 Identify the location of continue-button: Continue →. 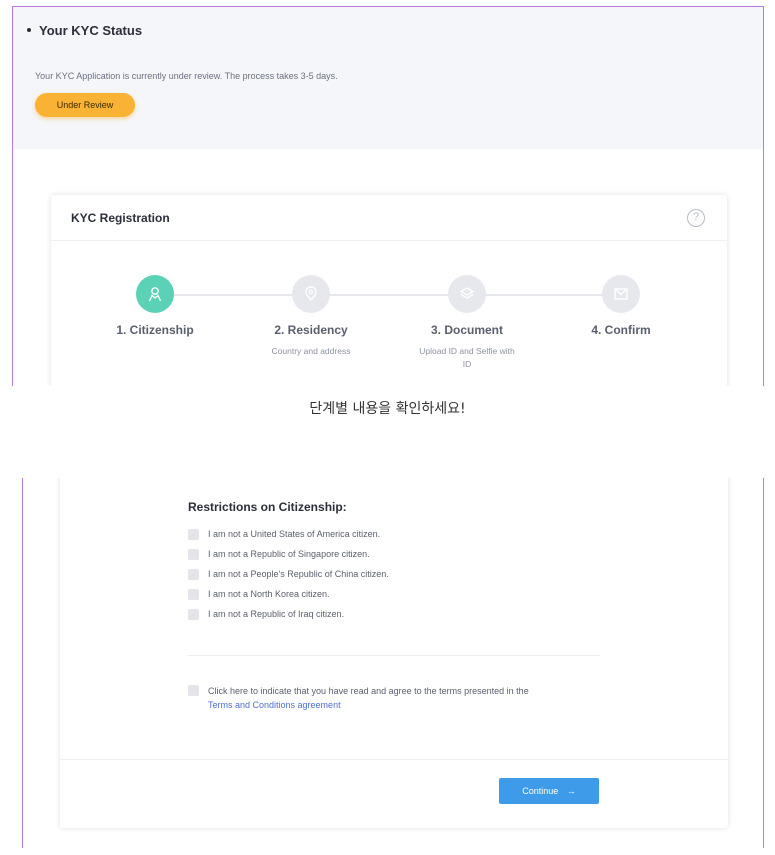
(549, 791).